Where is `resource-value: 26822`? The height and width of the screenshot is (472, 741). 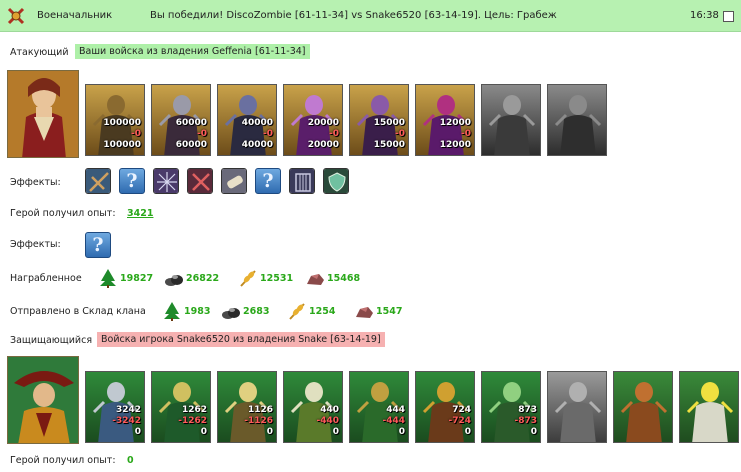 resource-value: 26822 is located at coordinates (203, 278).